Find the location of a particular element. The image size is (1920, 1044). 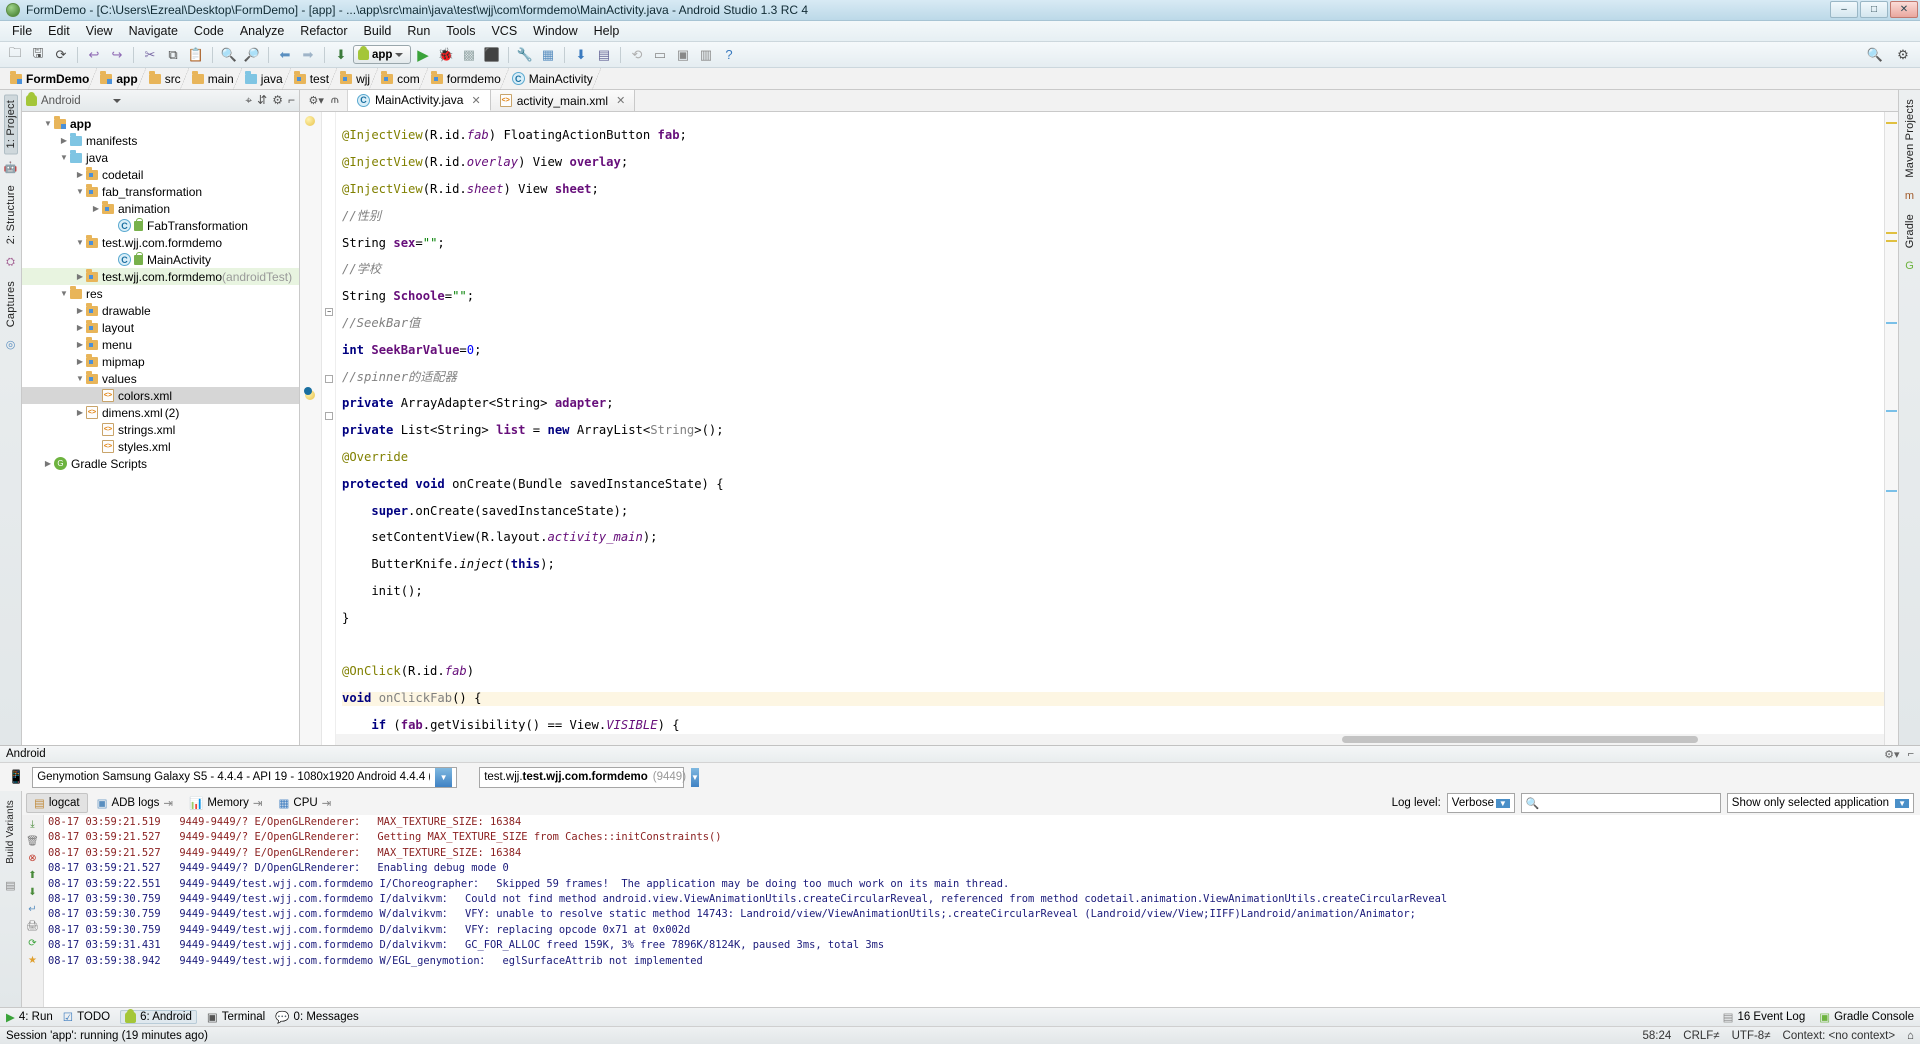

tree-row-mipmap: ▶ mipmap is located at coordinates (160, 361).